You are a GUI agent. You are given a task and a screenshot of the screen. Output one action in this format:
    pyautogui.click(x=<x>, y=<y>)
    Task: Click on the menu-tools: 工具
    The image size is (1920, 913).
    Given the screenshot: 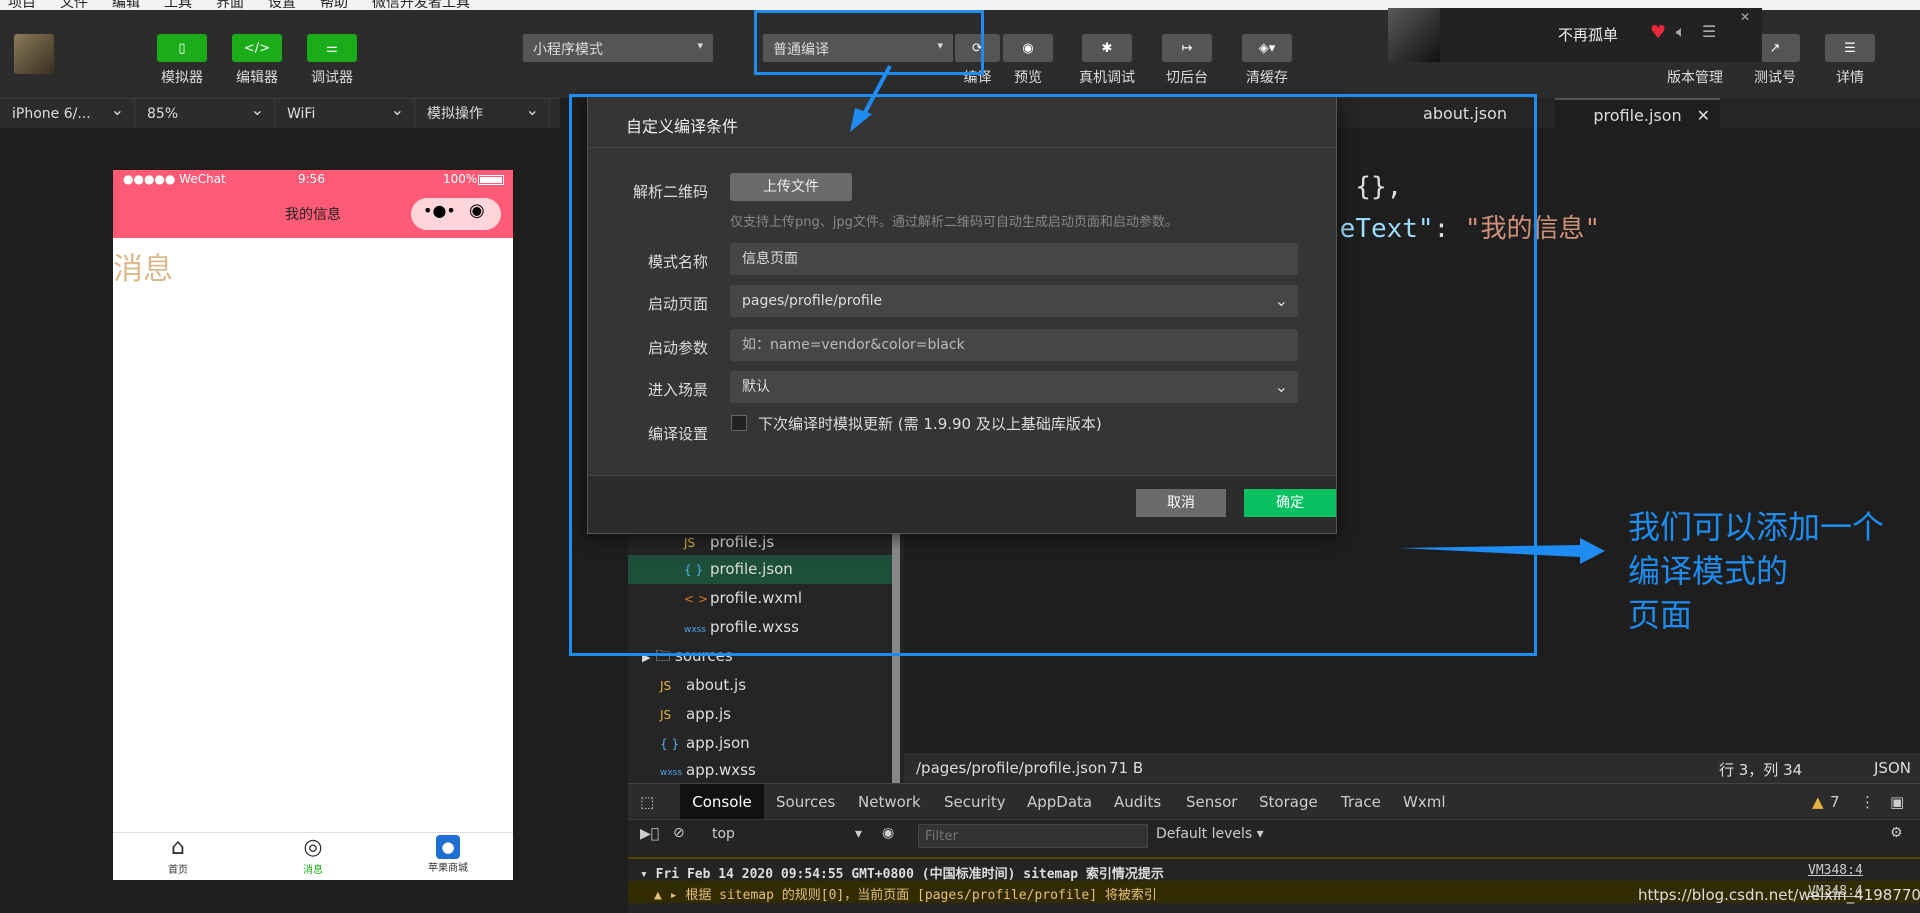 What is the action you would take?
    pyautogui.click(x=178, y=5)
    